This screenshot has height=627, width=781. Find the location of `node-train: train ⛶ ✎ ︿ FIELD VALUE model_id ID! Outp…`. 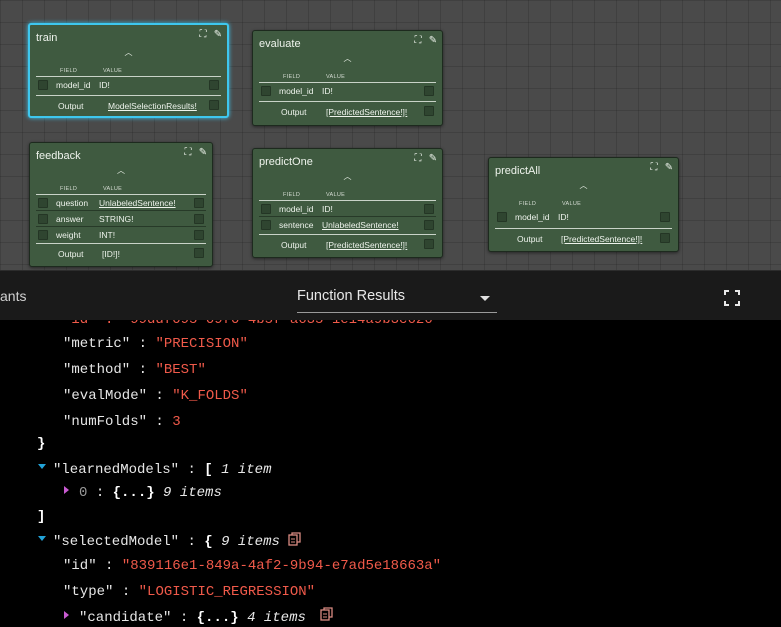

node-train: train ⛶ ✎ ︿ FIELD VALUE model_id ID! Outp… is located at coordinates (128, 70).